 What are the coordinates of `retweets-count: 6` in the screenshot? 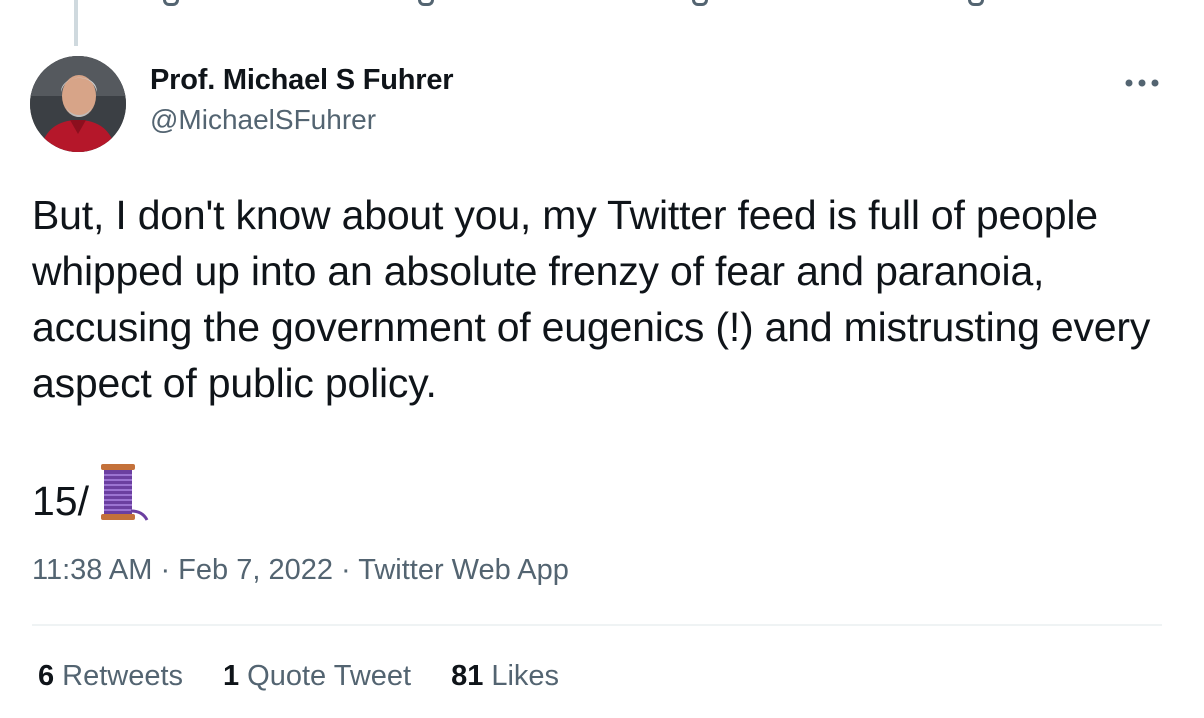 It's located at (46, 676).